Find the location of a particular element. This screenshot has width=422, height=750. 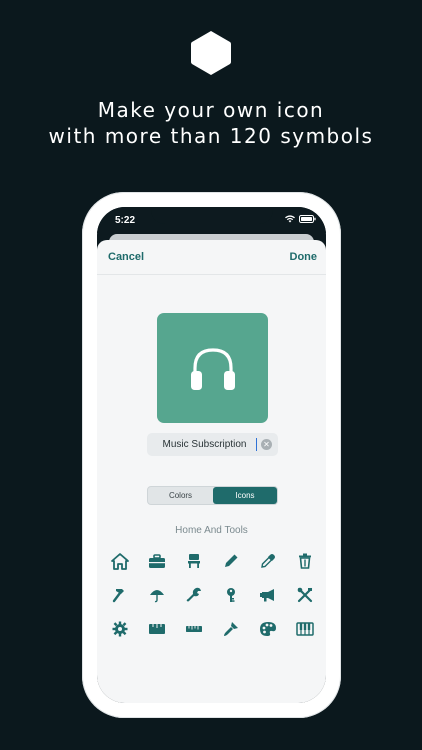

dropper-icon is located at coordinates (268, 561).